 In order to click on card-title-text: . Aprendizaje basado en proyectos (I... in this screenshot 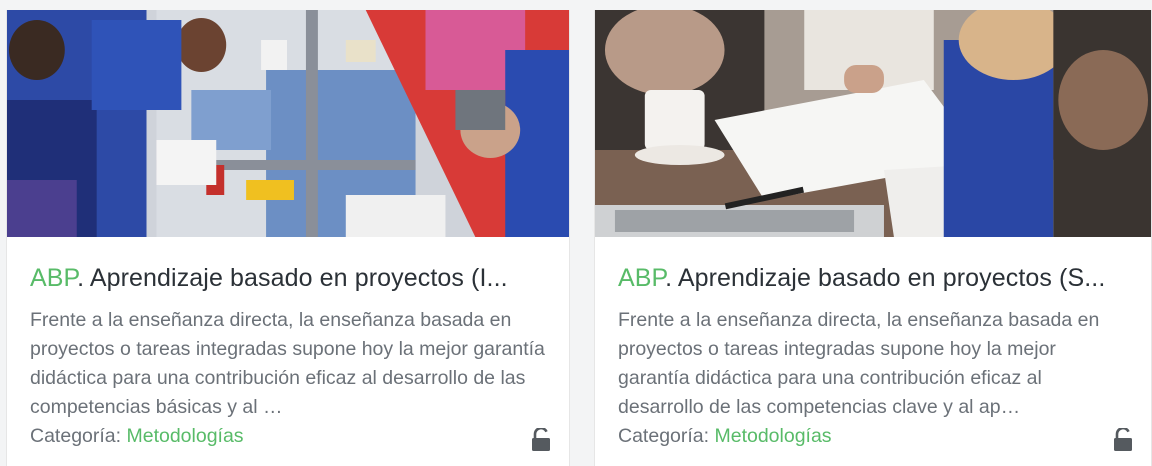, I will do `click(292, 278)`.